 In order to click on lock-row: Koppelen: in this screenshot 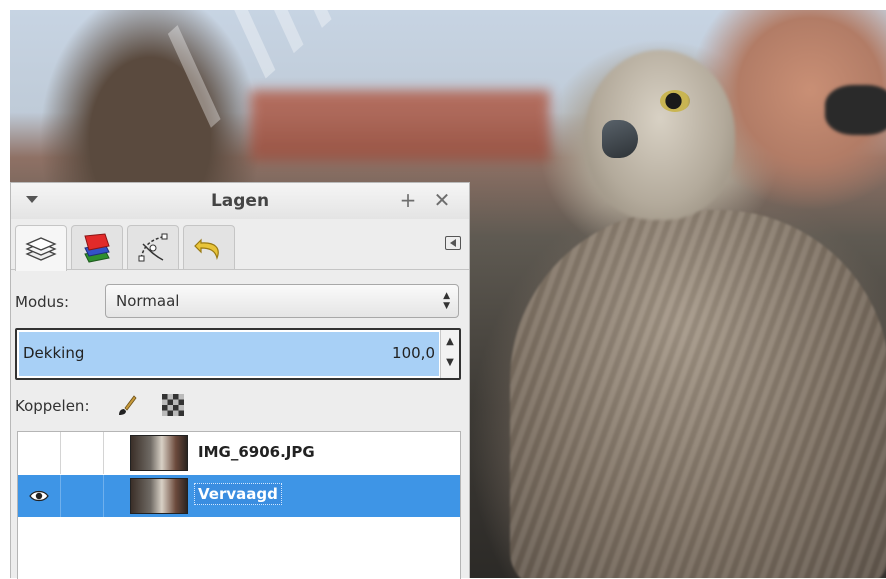, I will do `click(240, 405)`.